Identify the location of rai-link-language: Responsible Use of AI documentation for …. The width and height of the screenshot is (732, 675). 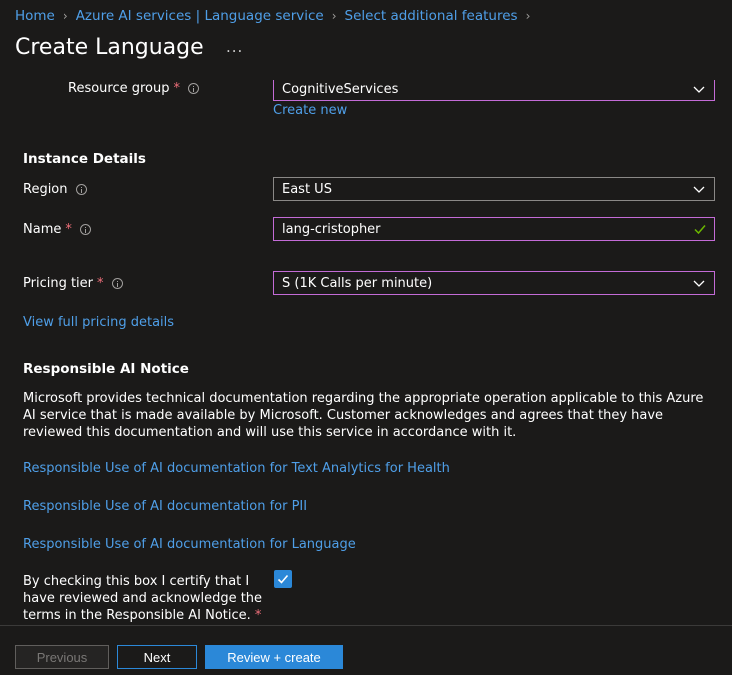
(189, 544).